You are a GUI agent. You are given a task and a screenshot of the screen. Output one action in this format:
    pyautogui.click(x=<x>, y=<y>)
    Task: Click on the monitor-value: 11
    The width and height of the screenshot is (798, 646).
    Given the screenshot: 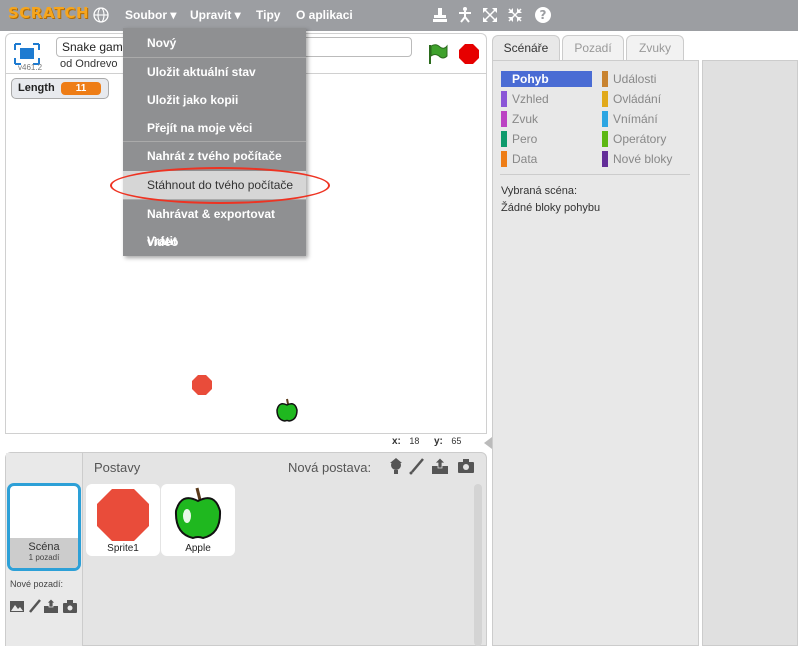 What is the action you would take?
    pyautogui.click(x=81, y=88)
    